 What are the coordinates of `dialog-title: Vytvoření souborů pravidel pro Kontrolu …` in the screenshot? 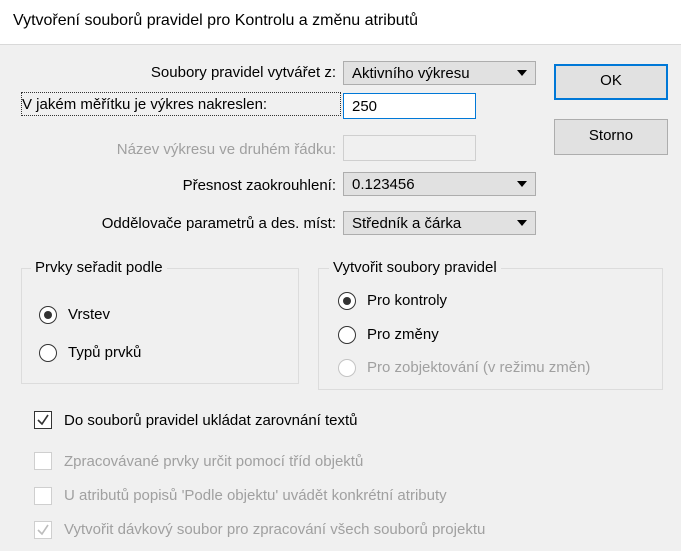 It's located at (215, 20).